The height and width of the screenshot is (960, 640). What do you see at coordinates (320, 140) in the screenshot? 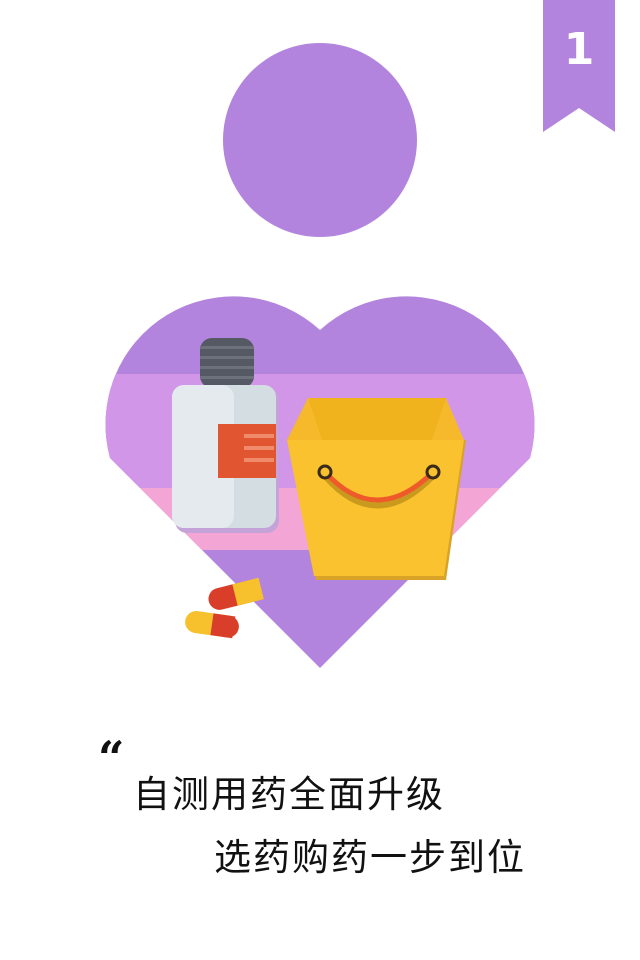
I see `person-head-icon` at bounding box center [320, 140].